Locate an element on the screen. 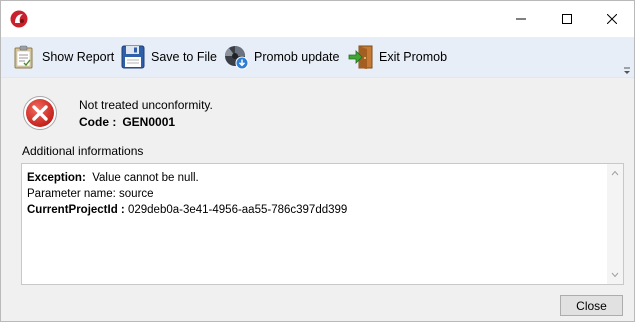 Image resolution: width=635 pixels, height=322 pixels. show-report-button: Show Report is located at coordinates (62, 57).